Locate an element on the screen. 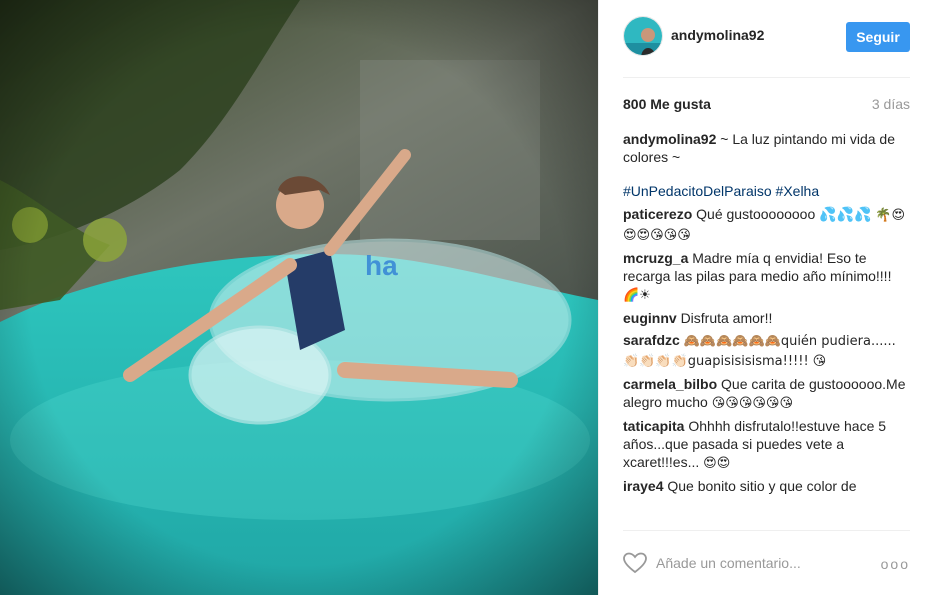 The height and width of the screenshot is (595, 931). avatar-image is located at coordinates (643, 36).